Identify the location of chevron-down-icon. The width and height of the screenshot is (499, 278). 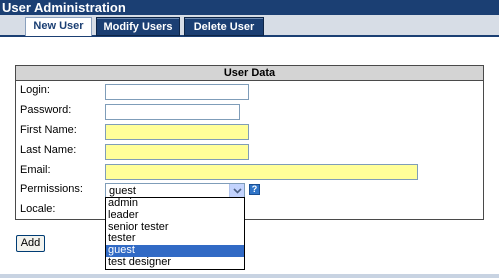
(237, 191).